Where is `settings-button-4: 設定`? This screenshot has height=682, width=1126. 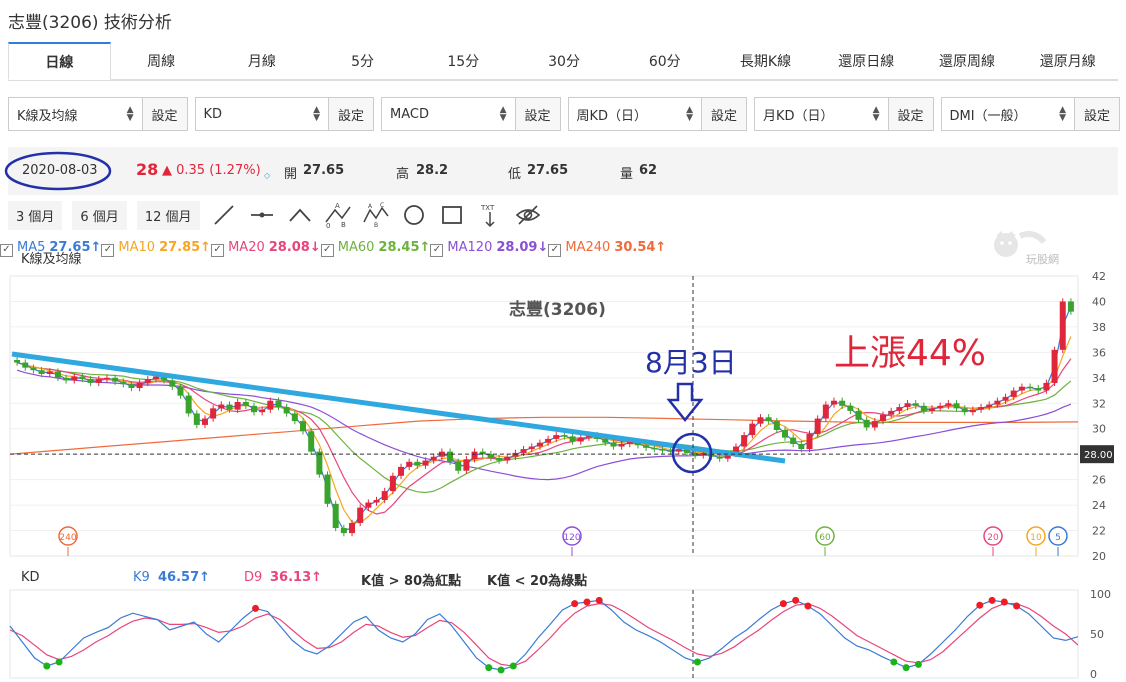 settings-button-4: 設定 is located at coordinates (910, 114).